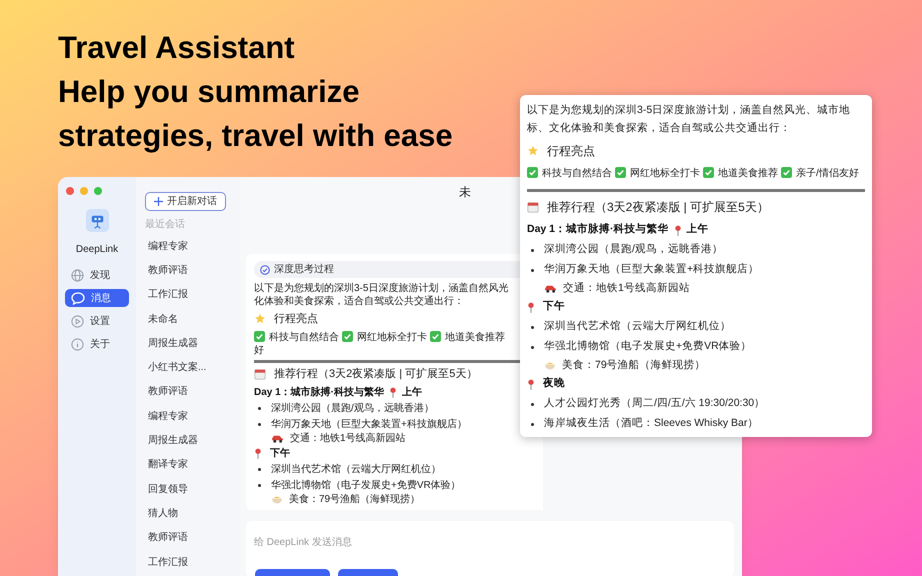  Describe the element at coordinates (192, 513) in the screenshot. I see `conversation-item: 猜人物` at that location.